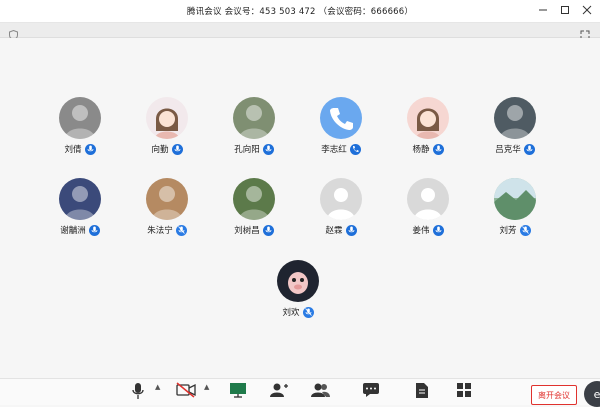 Image resolution: width=600 pixels, height=407 pixels. I want to click on participant-name: 姜伟, so click(421, 231).